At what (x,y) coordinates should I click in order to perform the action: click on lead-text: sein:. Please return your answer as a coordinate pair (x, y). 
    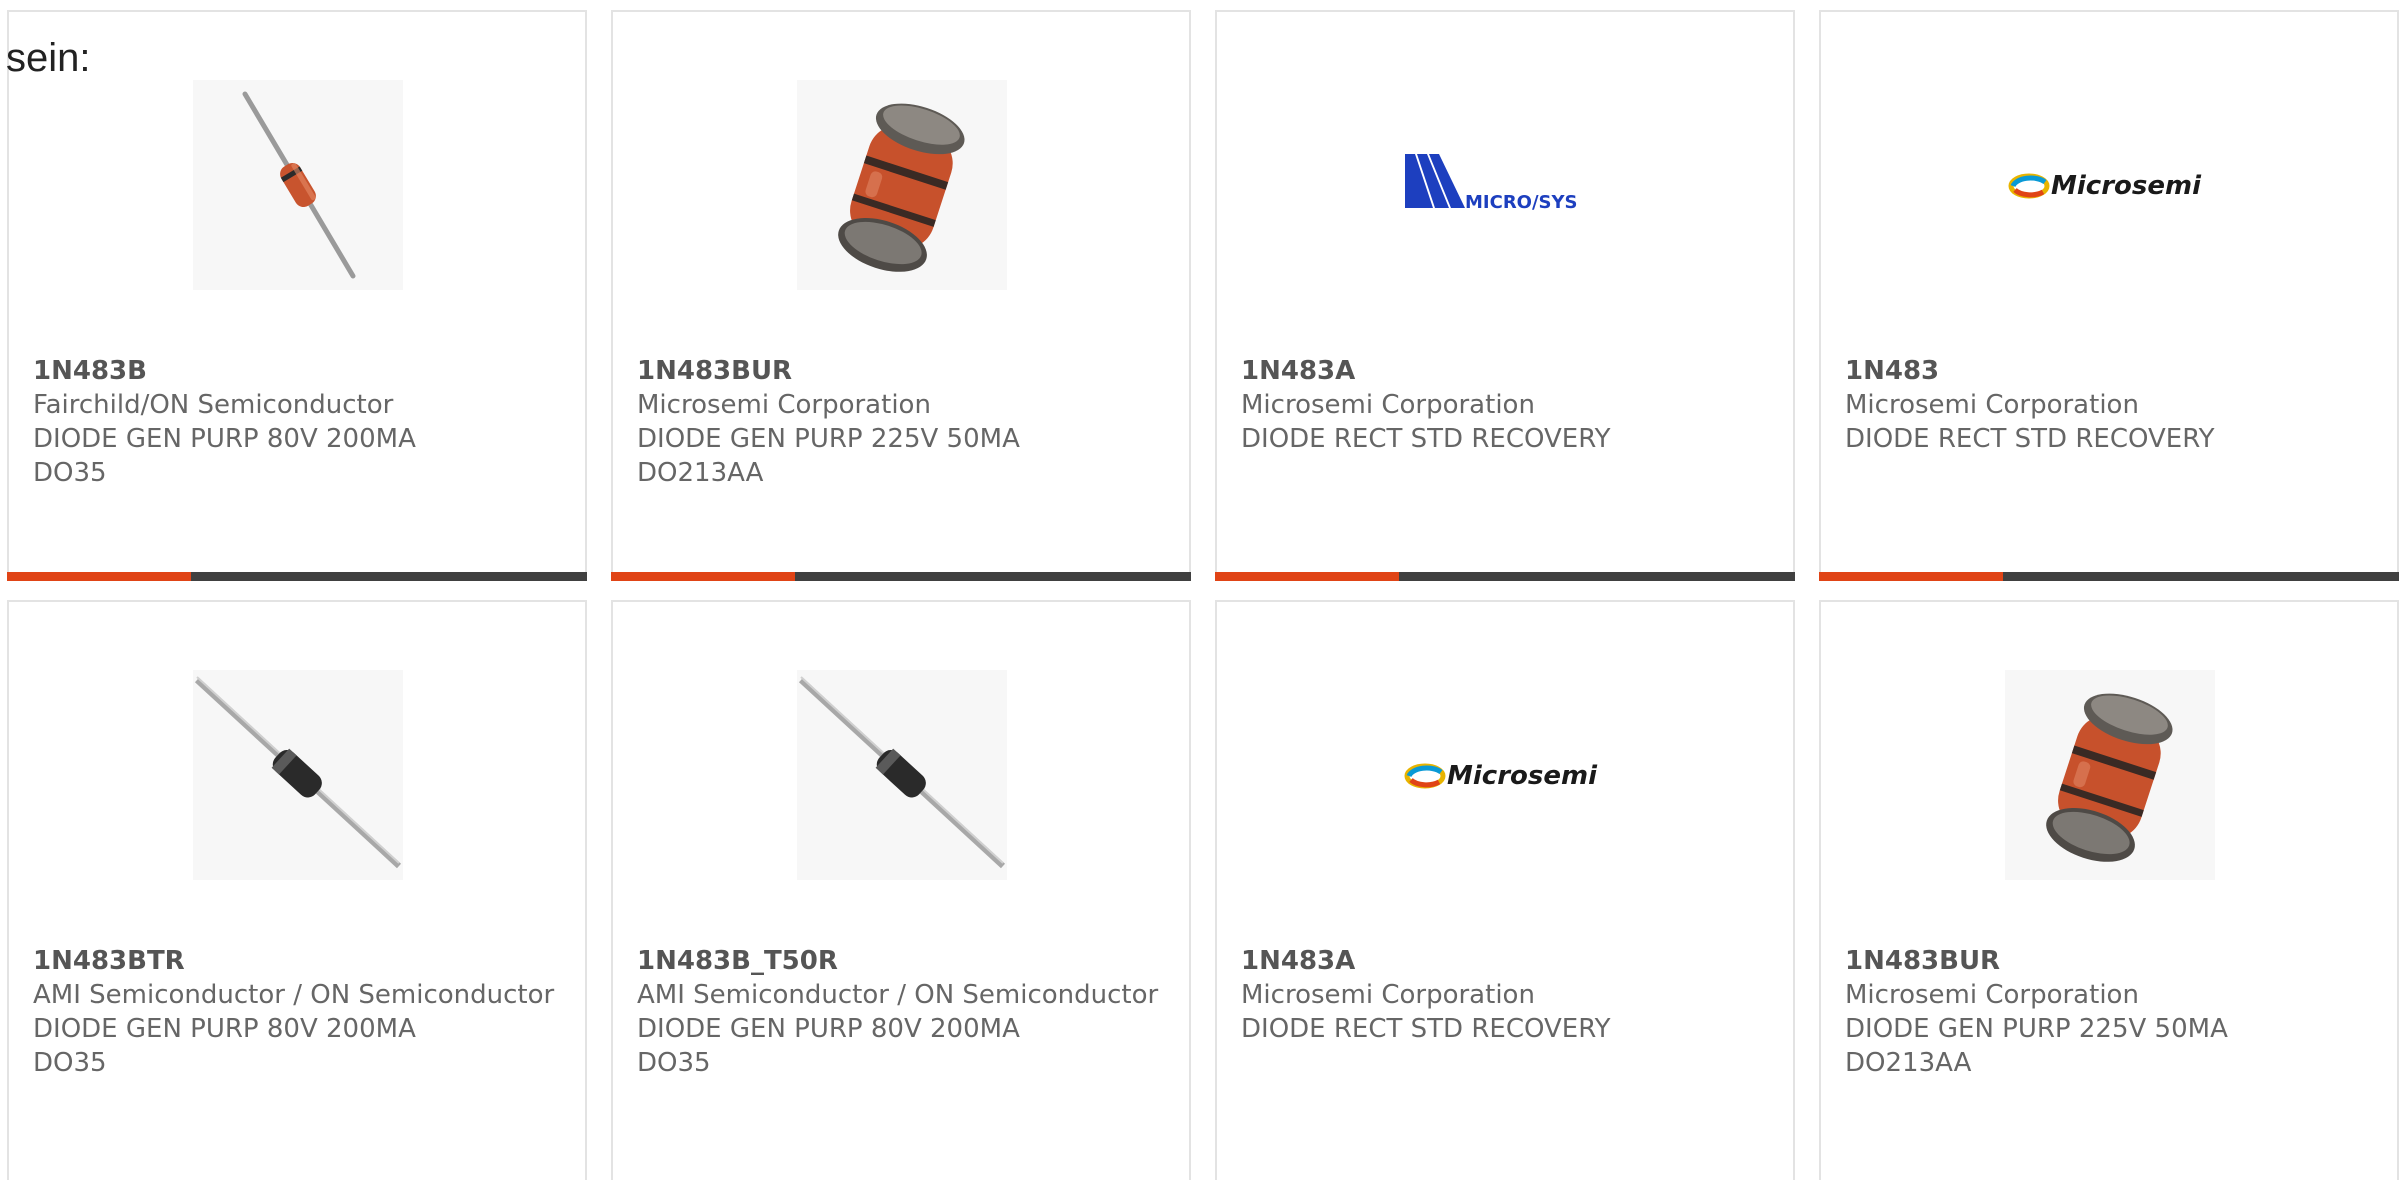
    Looking at the image, I should click on (48, 58).